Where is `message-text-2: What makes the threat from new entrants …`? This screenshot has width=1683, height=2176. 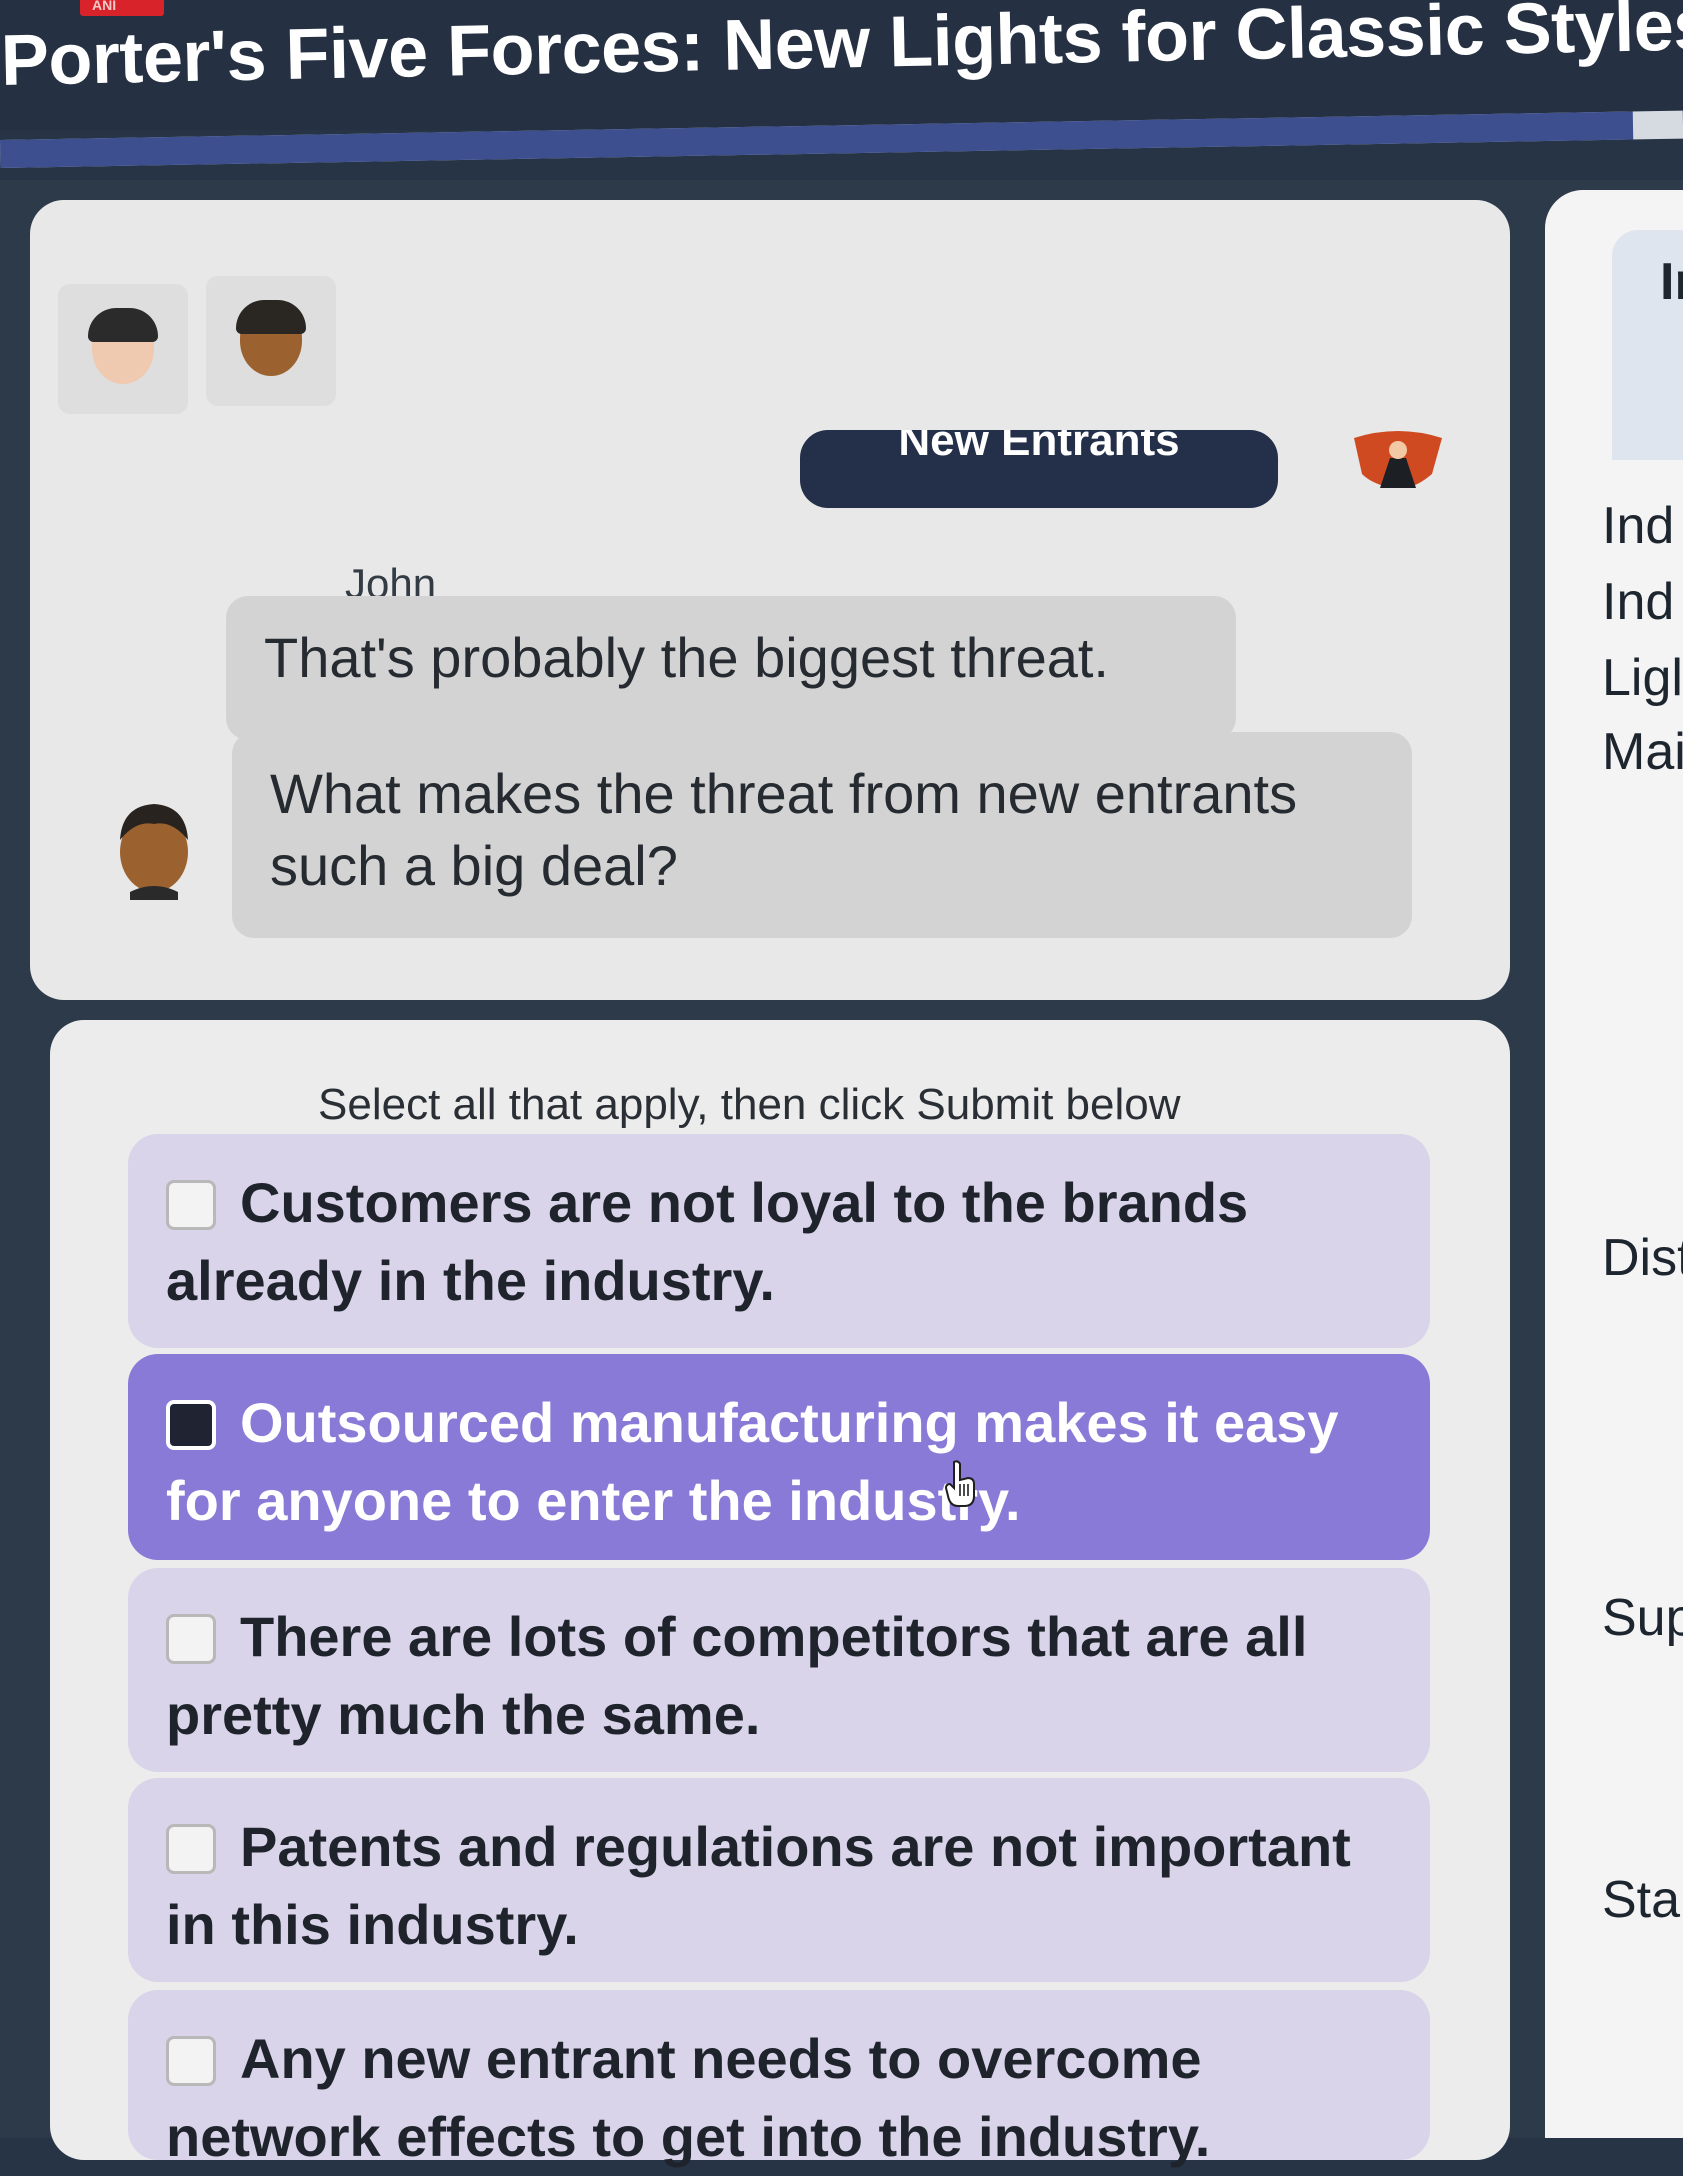
message-text-2: What makes the threat from new entrants … is located at coordinates (784, 829).